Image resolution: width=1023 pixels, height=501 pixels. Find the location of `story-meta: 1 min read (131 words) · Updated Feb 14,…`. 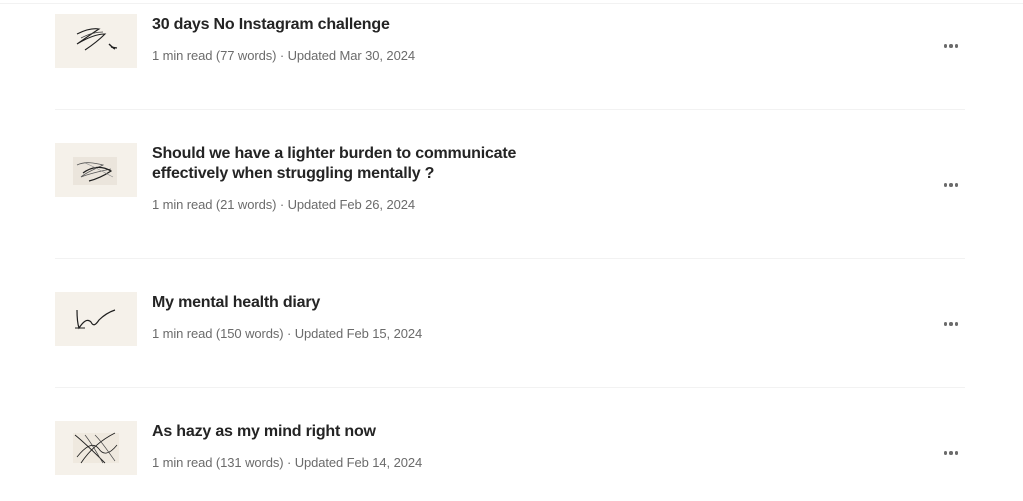

story-meta: 1 min read (131 words) · Updated Feb 14,… is located at coordinates (287, 462).